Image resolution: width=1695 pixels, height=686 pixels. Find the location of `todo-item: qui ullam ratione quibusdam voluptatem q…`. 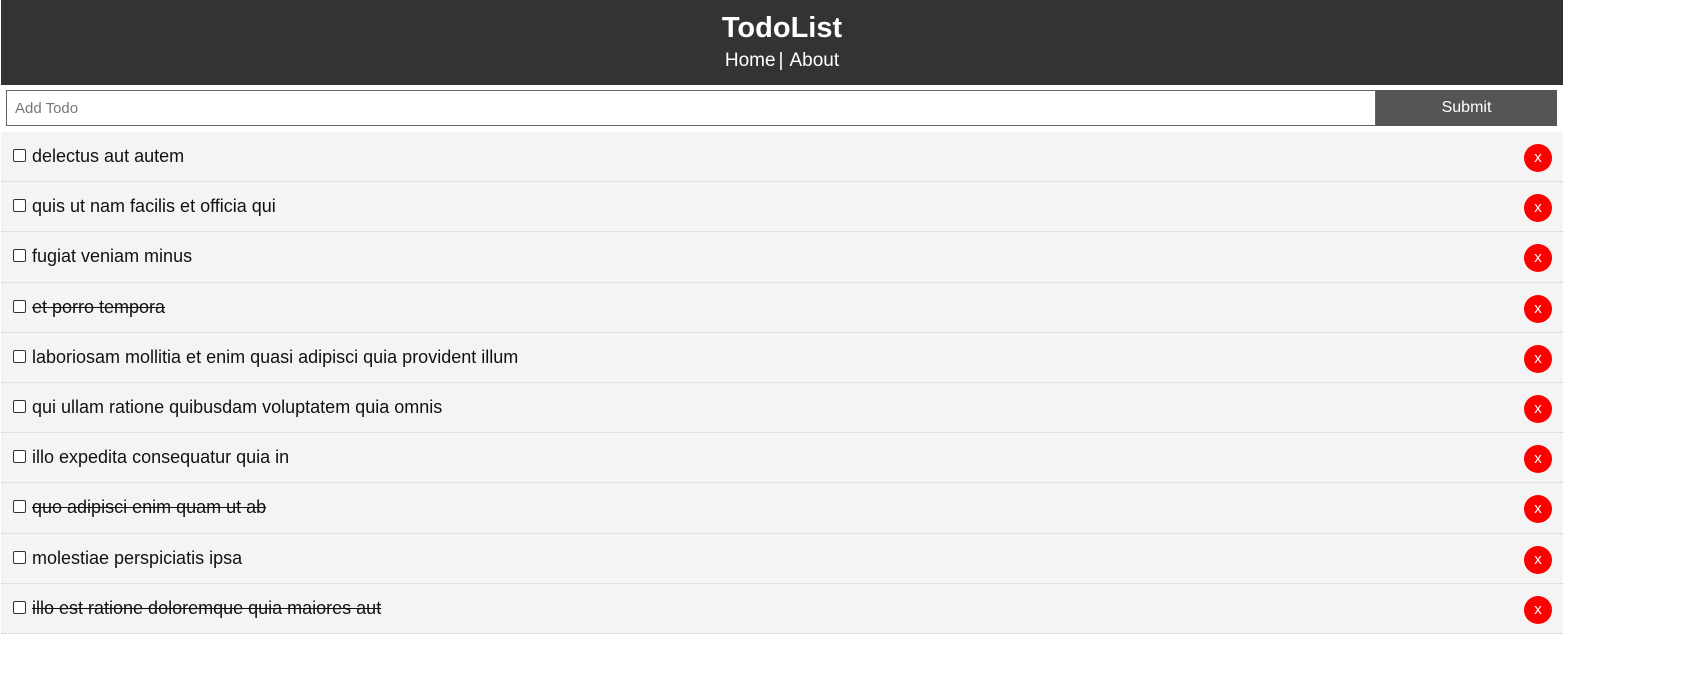

todo-item: qui ullam ratione quibusdam voluptatem q… is located at coordinates (782, 408).